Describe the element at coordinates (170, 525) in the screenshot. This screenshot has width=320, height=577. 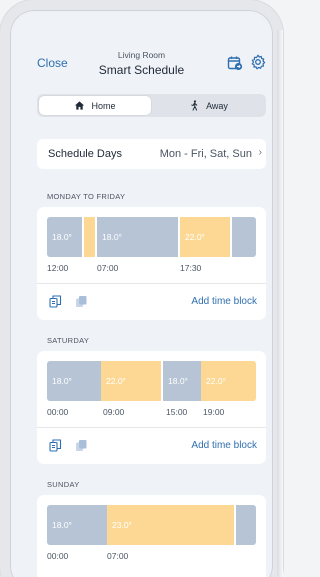
I see `time-block: 23.0°` at that location.